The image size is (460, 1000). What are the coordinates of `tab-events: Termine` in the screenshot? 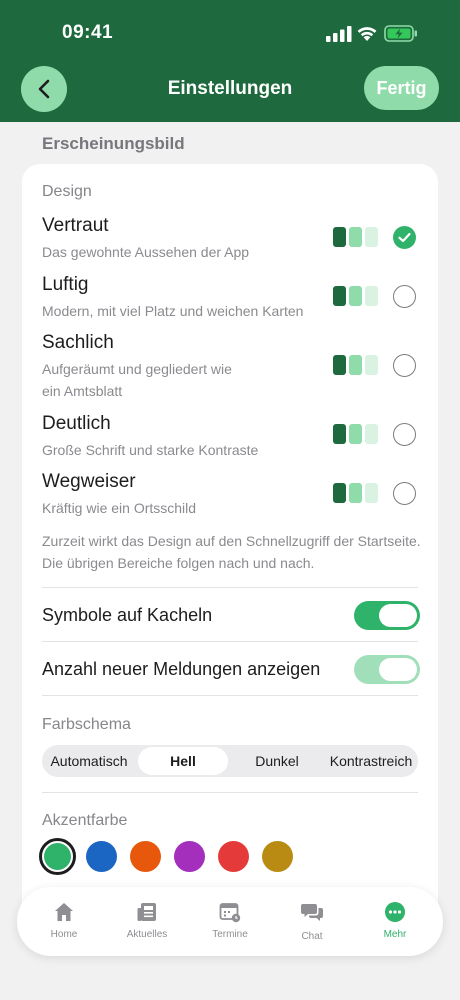 It's located at (230, 921).